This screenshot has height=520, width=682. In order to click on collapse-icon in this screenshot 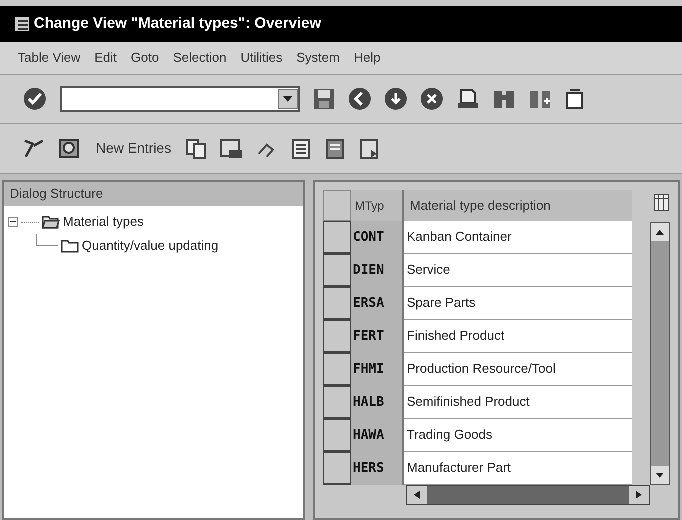, I will do `click(13, 222)`.